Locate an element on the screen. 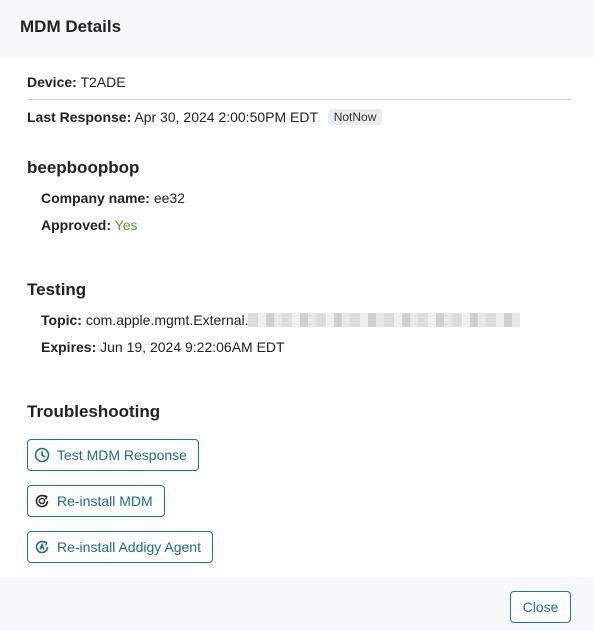 This screenshot has height=631, width=594. reinstall-agent-label: Re-install Addigy Agent is located at coordinates (129, 547).